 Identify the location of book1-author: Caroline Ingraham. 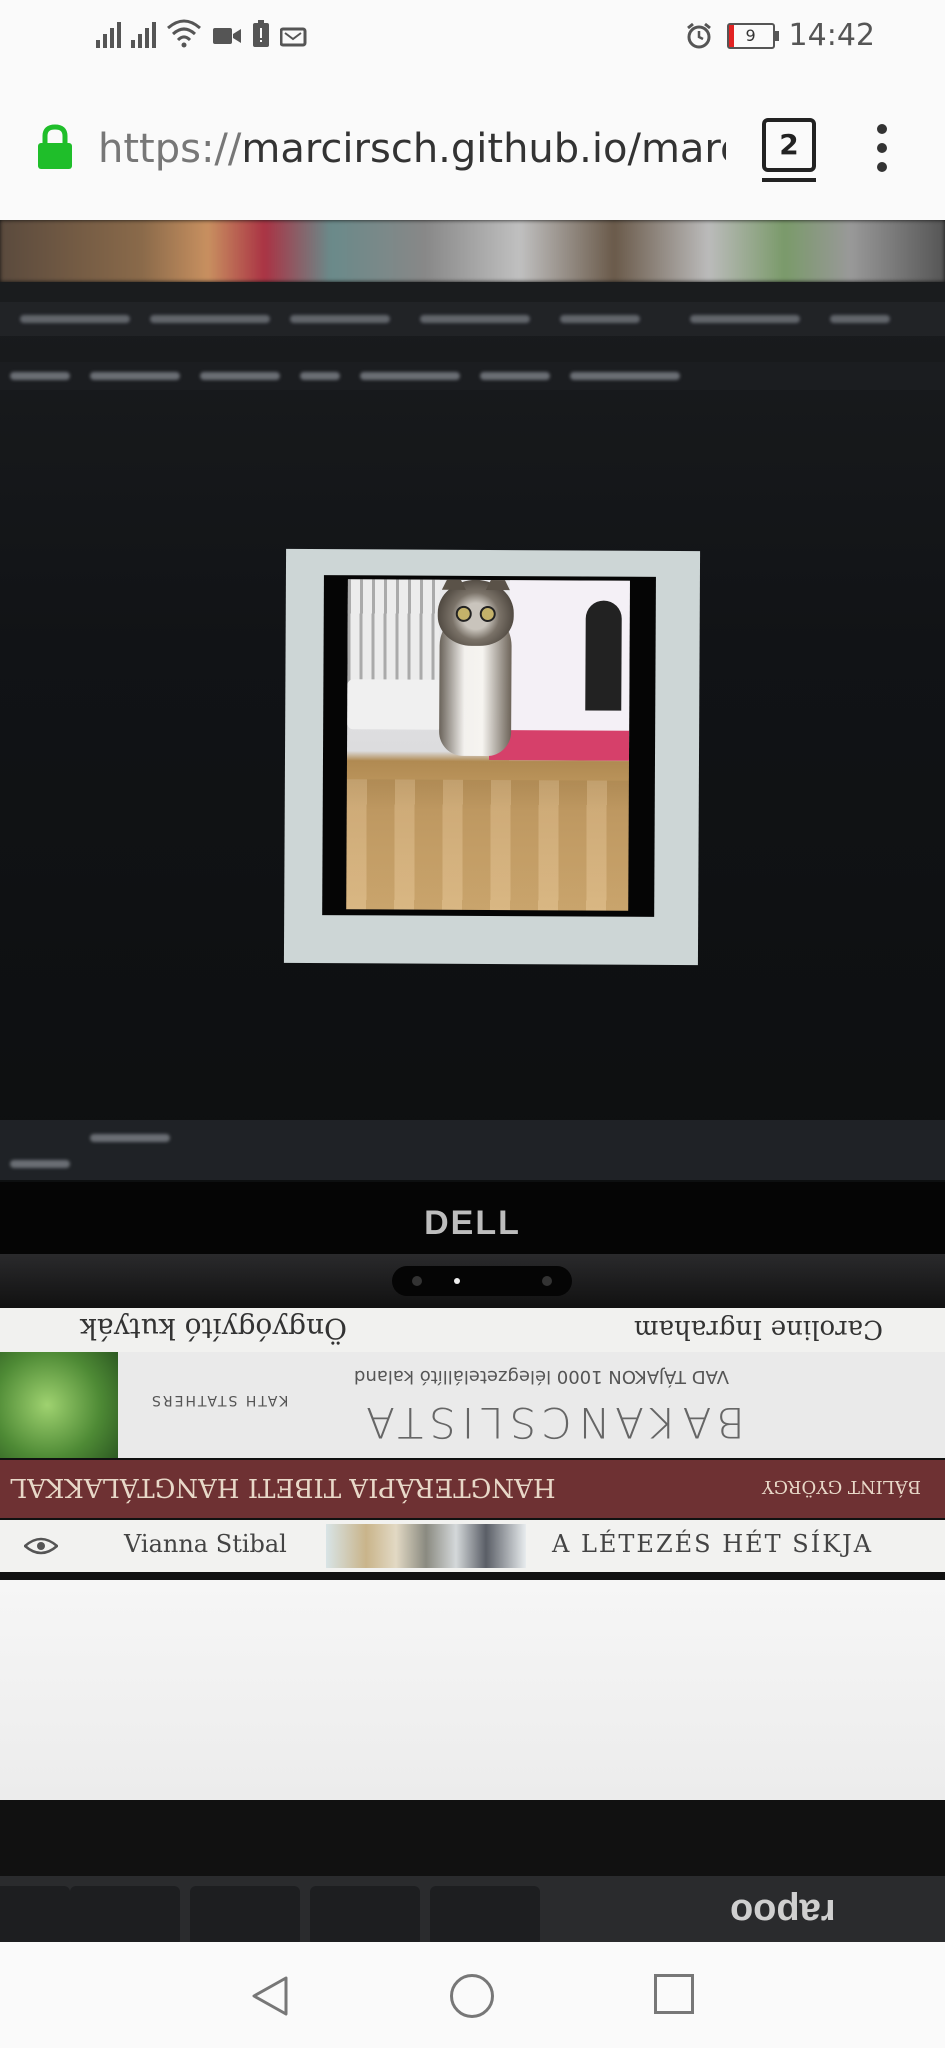
(758, 1329).